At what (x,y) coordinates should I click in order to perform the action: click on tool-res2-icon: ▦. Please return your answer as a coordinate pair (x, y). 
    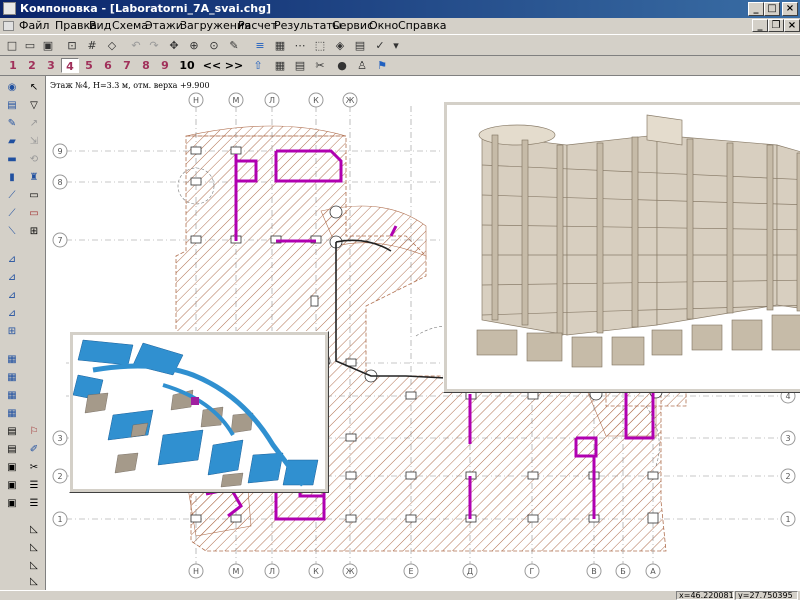
    Looking at the image, I should click on (12, 377).